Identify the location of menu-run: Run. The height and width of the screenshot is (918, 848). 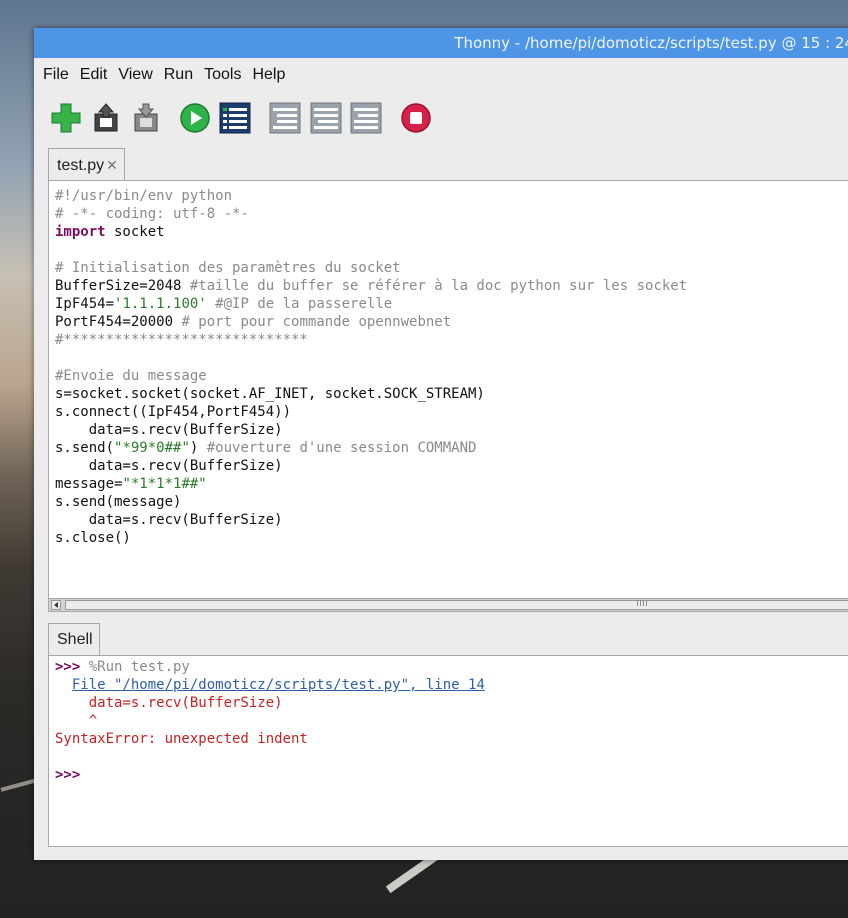
(178, 75).